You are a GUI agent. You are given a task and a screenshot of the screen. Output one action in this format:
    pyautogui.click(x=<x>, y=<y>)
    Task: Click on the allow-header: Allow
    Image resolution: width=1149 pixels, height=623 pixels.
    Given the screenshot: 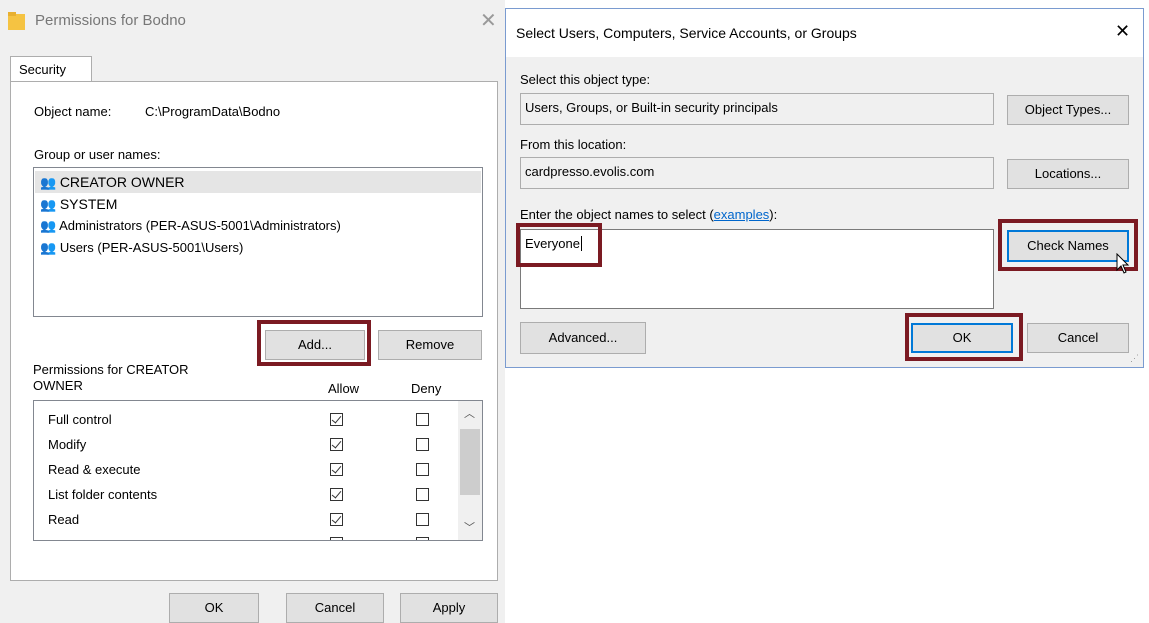 What is the action you would take?
    pyautogui.click(x=344, y=388)
    